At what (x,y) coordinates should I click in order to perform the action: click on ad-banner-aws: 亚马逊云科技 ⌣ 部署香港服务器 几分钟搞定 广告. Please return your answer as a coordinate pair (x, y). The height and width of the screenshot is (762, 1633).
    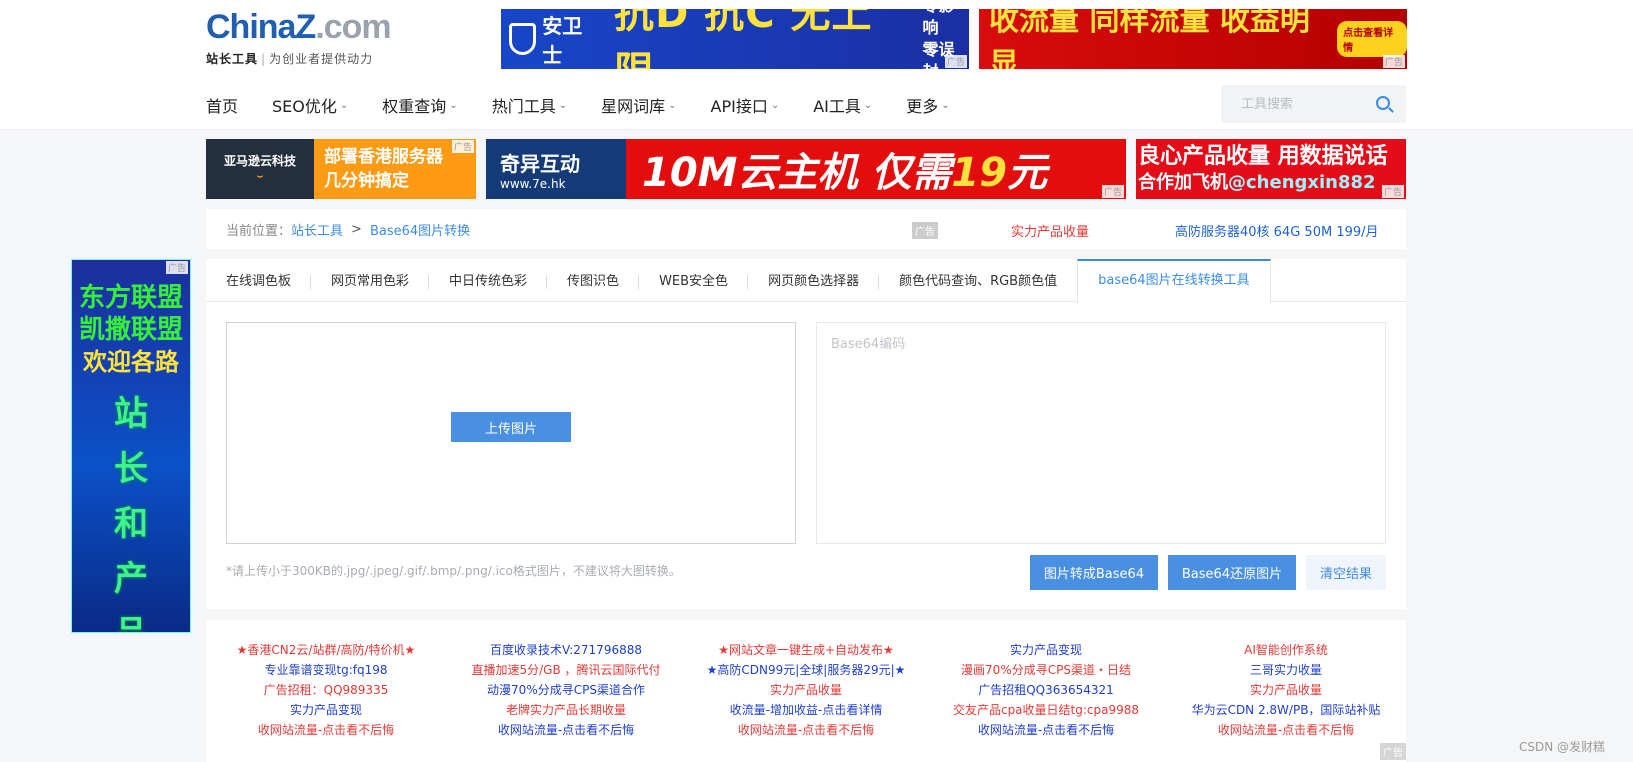
    Looking at the image, I should click on (341, 169).